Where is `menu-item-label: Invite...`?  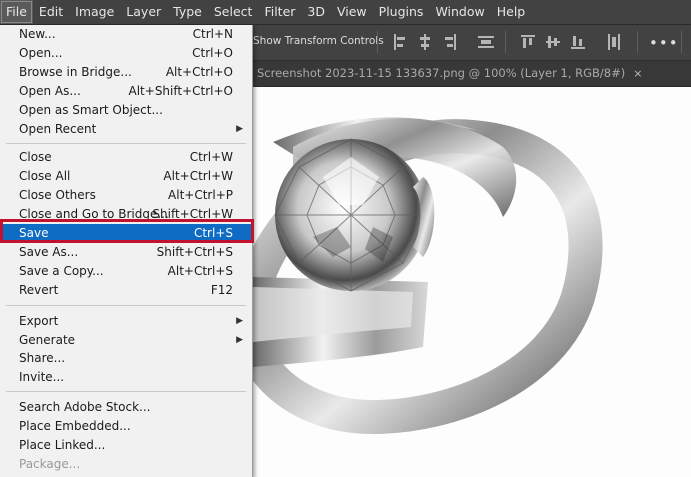
menu-item-label: Invite... is located at coordinates (42, 377).